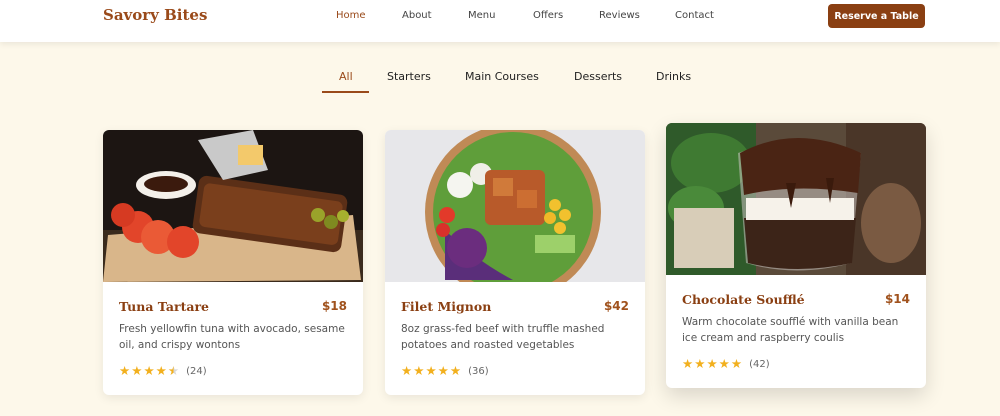 This screenshot has height=416, width=1000. What do you see at coordinates (409, 76) in the screenshot?
I see `tab-starters: Starters` at bounding box center [409, 76].